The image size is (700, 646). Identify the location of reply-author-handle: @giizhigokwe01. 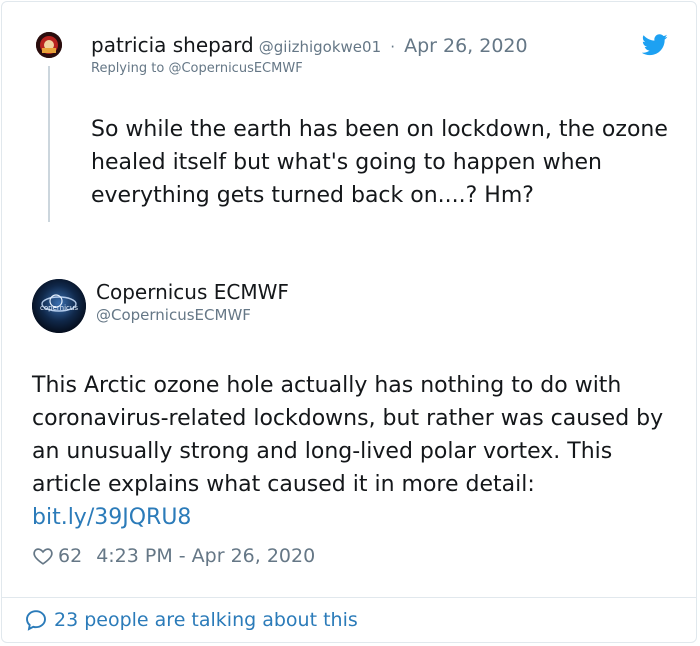
(320, 47).